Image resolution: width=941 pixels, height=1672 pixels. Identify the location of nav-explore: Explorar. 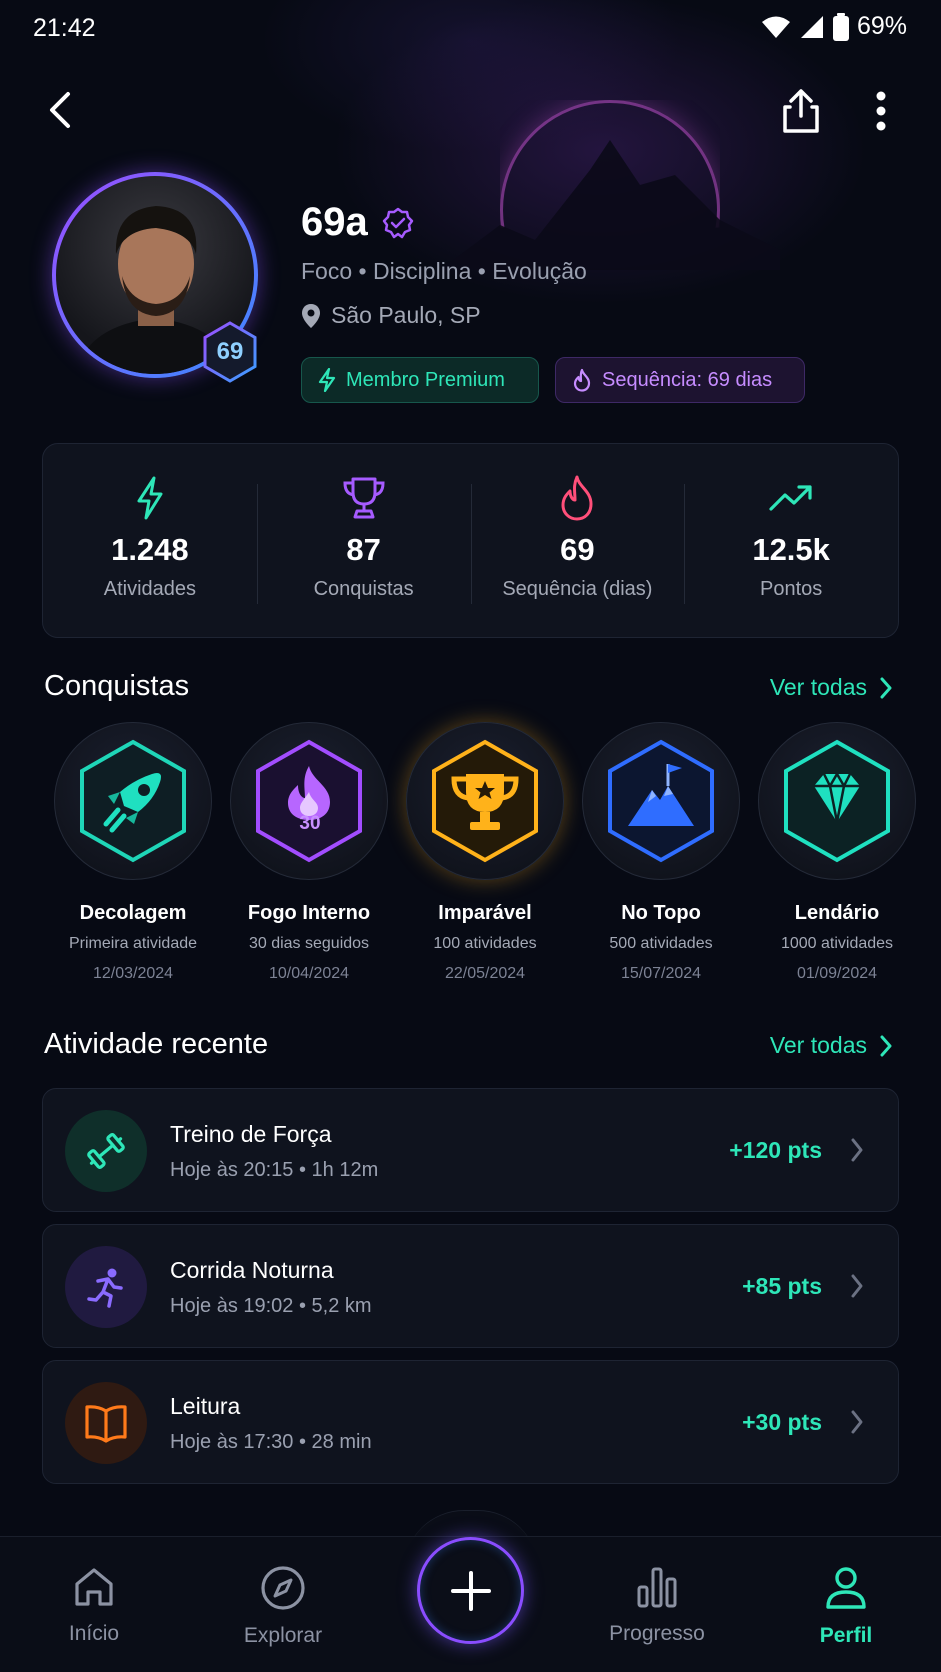
(283, 1606).